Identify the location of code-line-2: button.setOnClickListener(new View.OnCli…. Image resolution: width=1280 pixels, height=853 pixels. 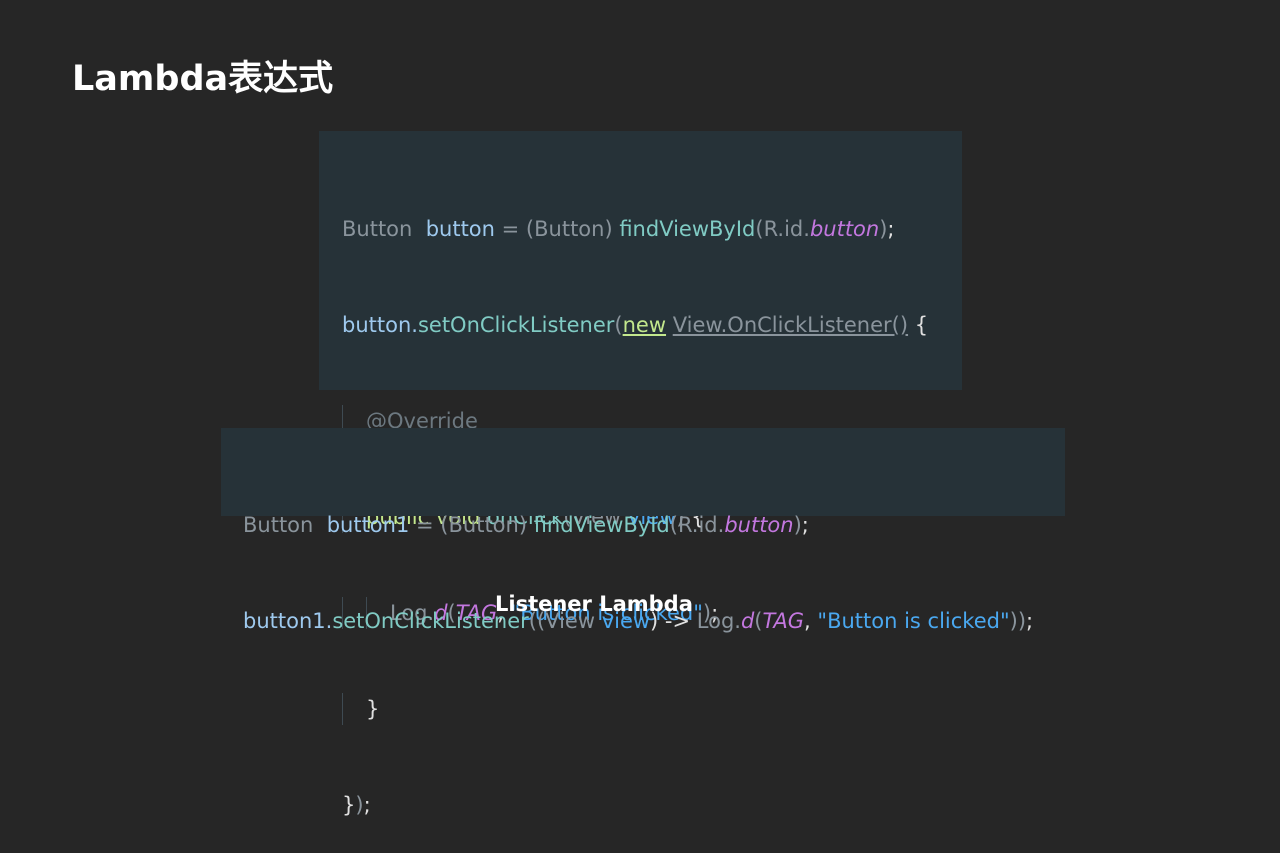
(652, 325).